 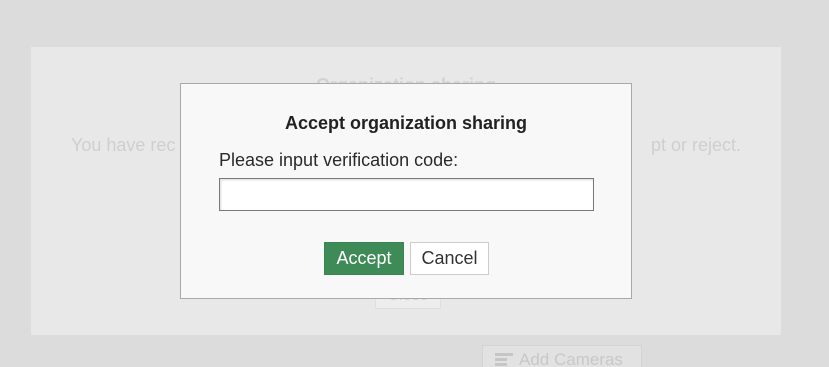 I want to click on verification-code-input, so click(x=406, y=194).